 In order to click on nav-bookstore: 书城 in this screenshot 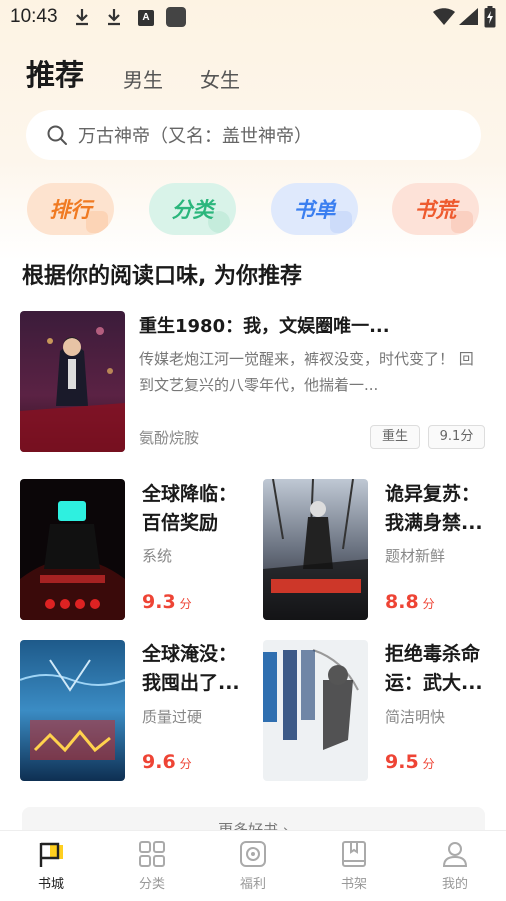, I will do `click(51, 865)`.